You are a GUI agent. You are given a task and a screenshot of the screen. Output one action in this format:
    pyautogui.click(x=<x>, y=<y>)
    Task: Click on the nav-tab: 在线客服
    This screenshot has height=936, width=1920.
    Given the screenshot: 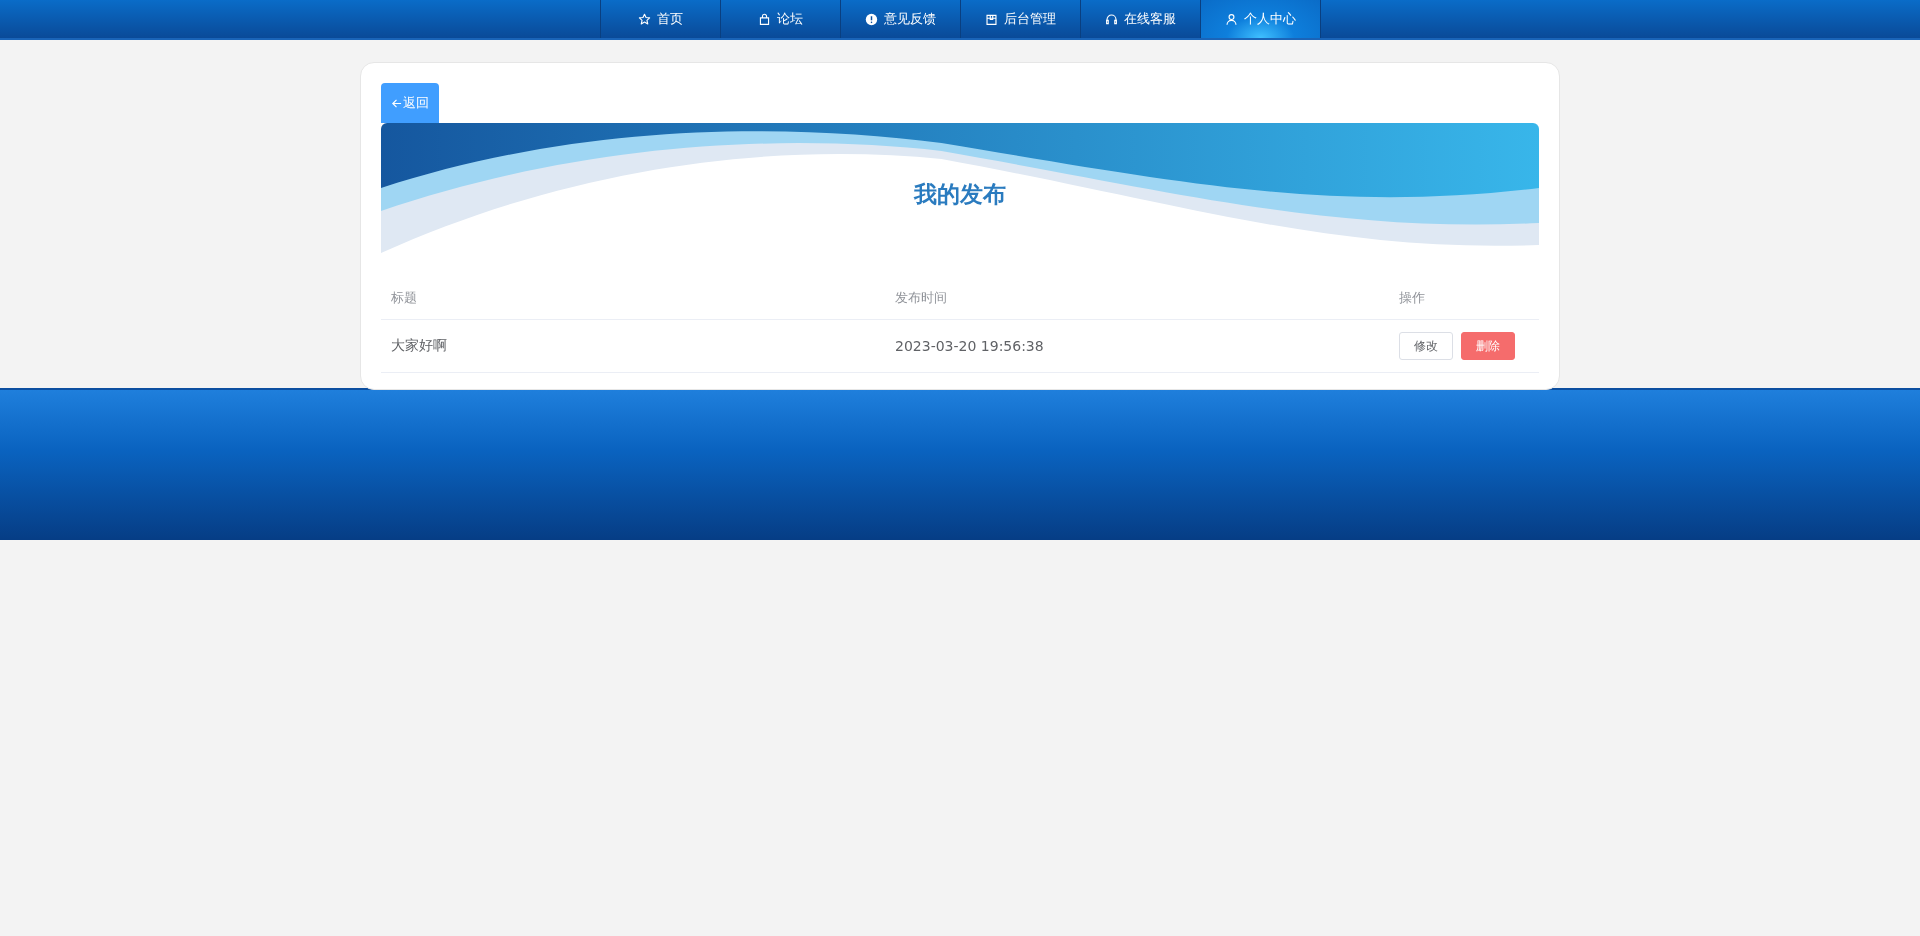 What is the action you would take?
    pyautogui.click(x=1139, y=19)
    